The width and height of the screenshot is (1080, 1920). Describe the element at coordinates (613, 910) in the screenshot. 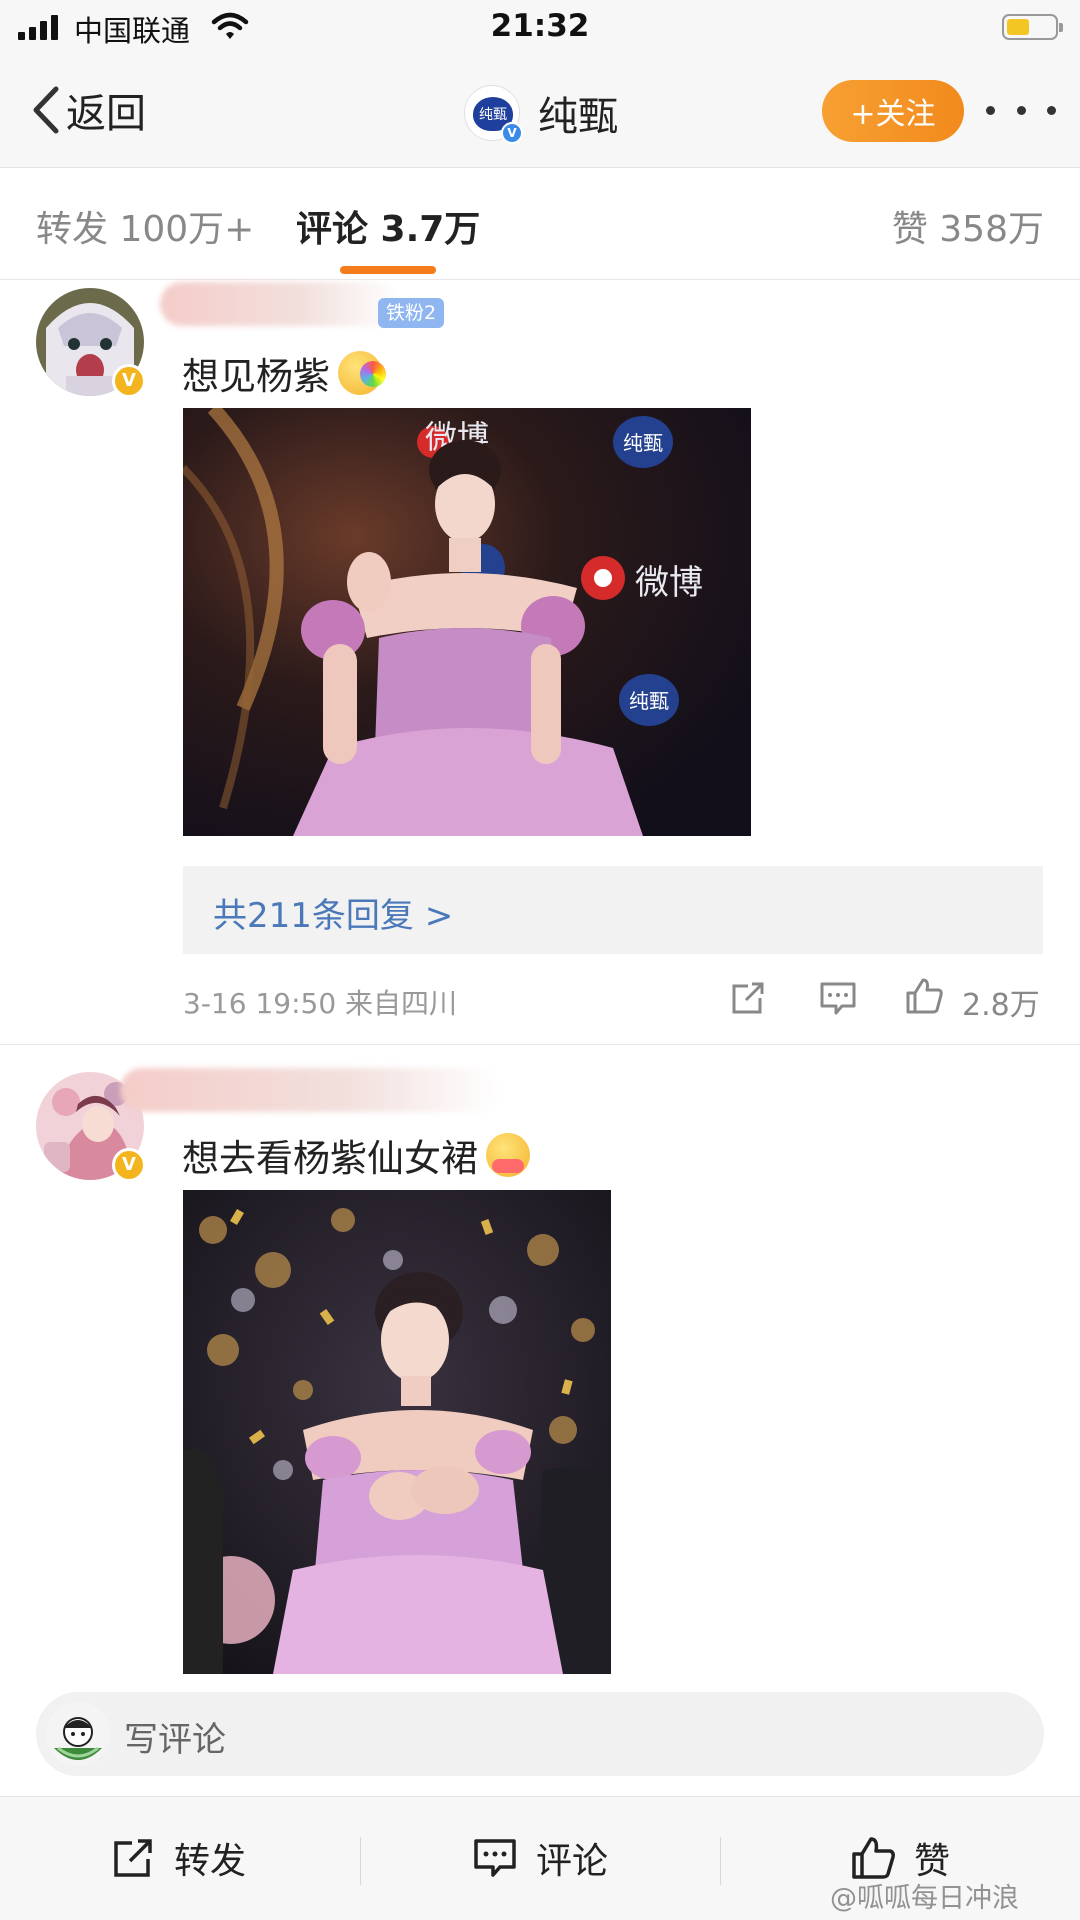

I see `view-replies-link: 共211条回复 >` at that location.